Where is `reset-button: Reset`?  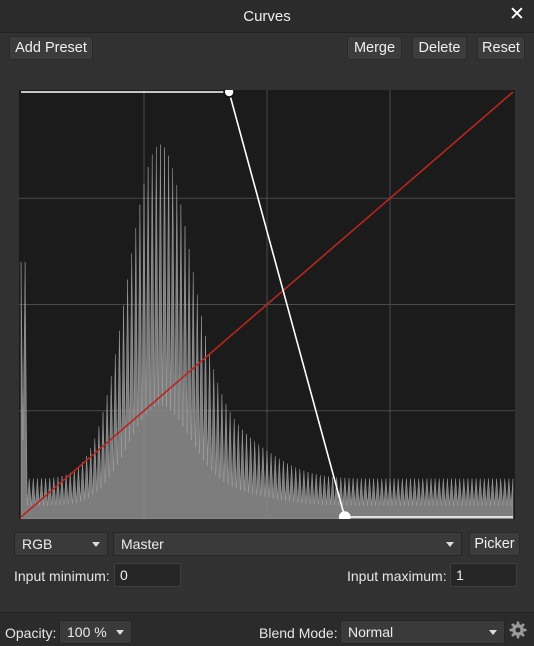
reset-button: Reset is located at coordinates (501, 48).